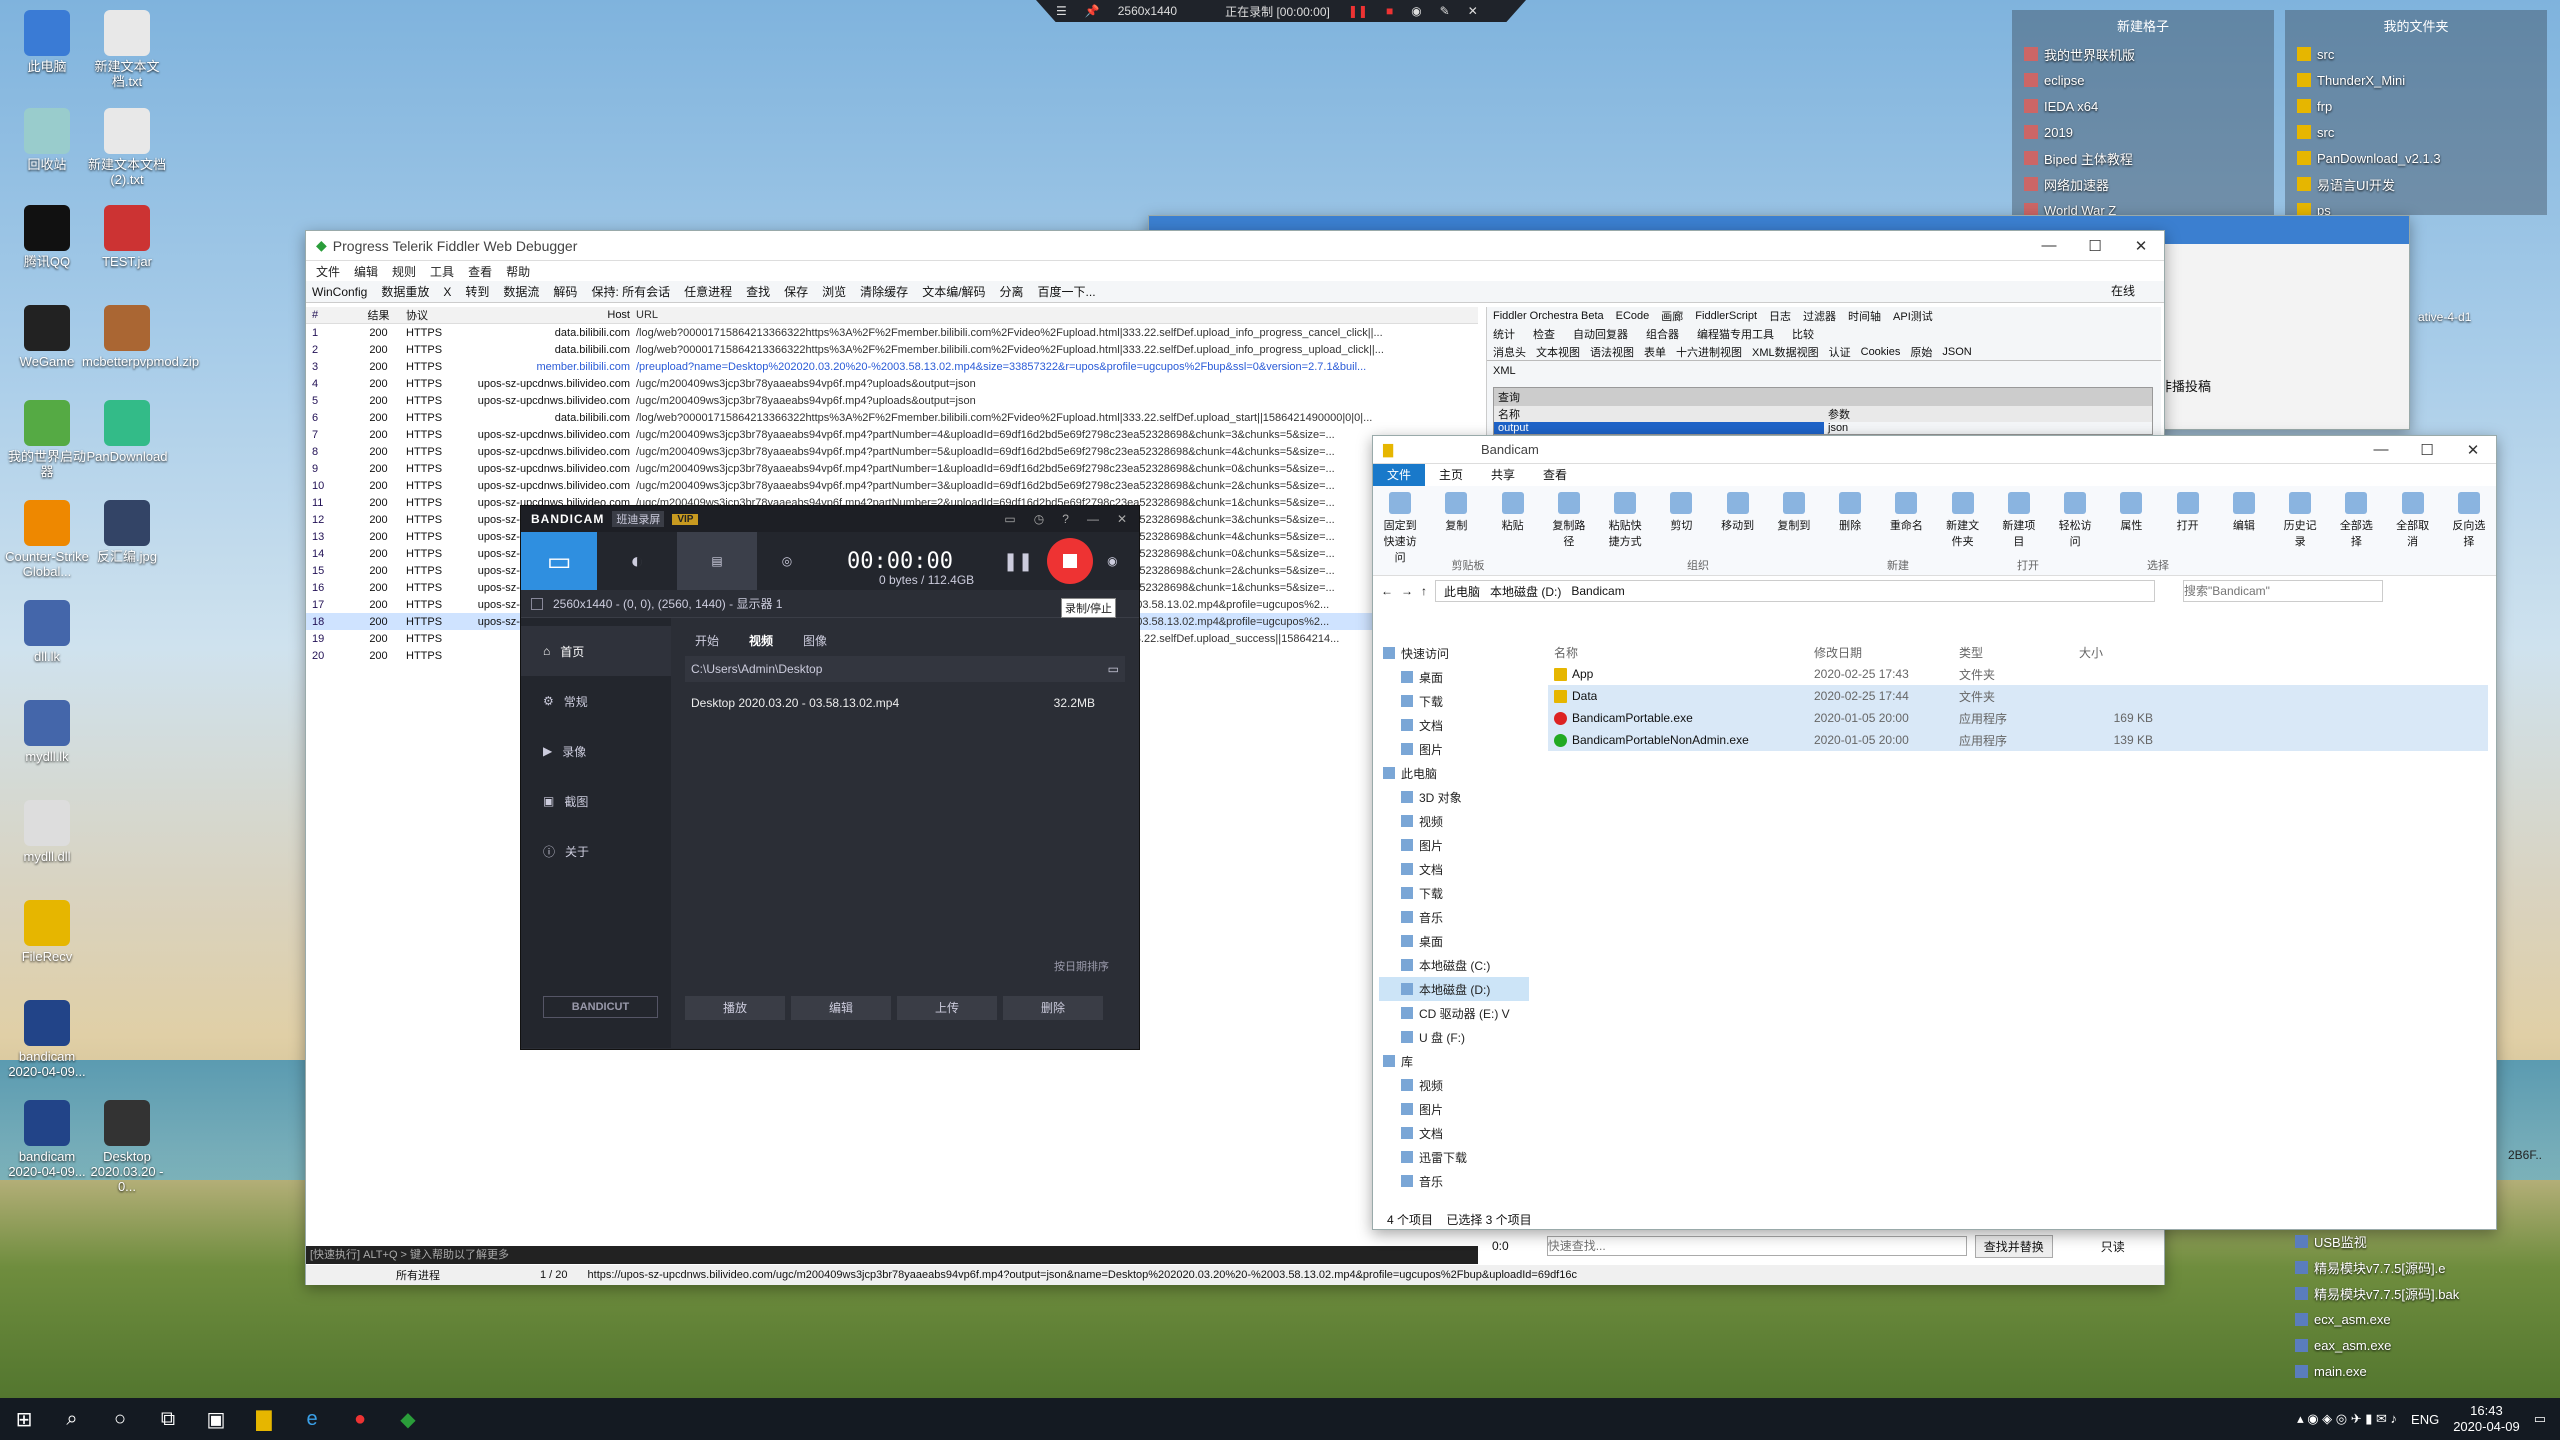 This screenshot has width=2560, height=1440. Describe the element at coordinates (2356, 528) in the screenshot. I see `ribbon-button: 全部选择` at that location.